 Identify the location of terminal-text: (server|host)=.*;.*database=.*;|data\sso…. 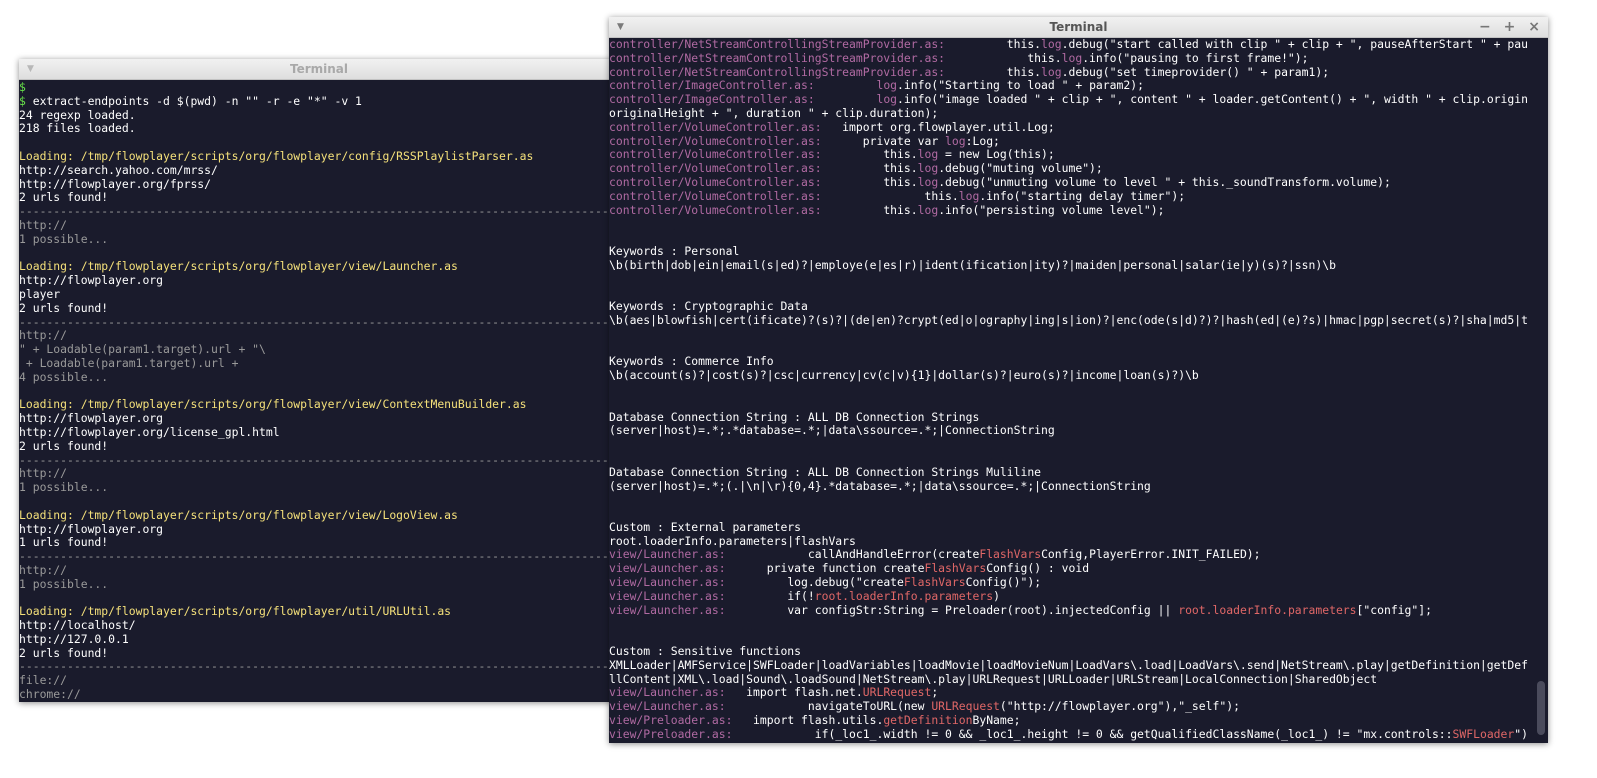
(832, 430).